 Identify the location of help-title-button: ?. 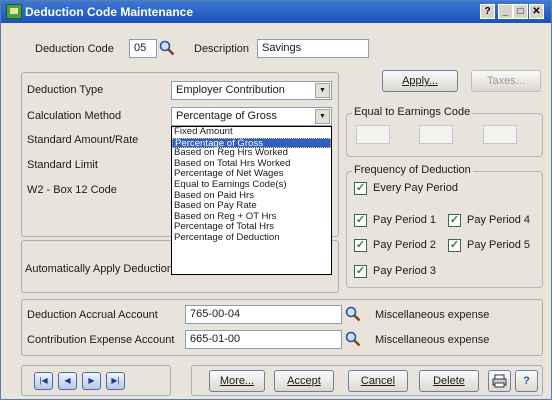
(487, 11).